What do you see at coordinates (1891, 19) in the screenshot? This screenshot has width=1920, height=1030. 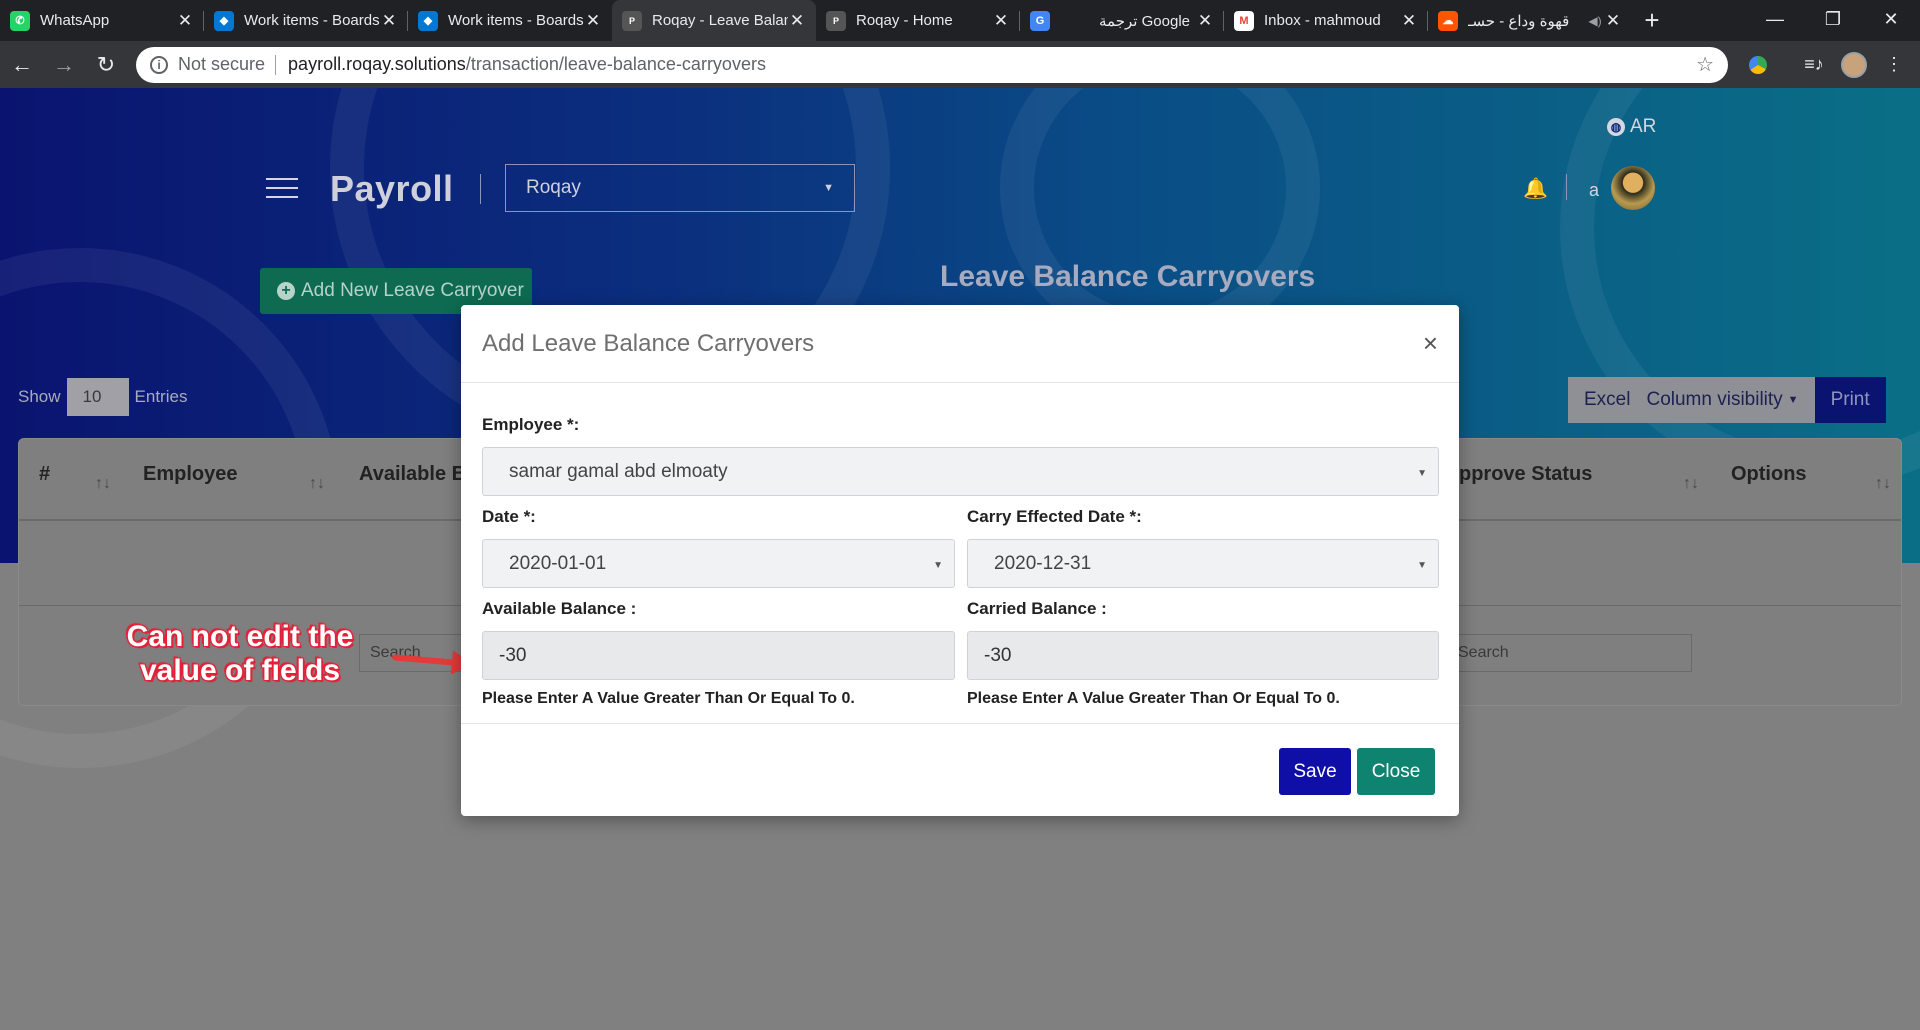 I see `window-close-icon: ✕` at bounding box center [1891, 19].